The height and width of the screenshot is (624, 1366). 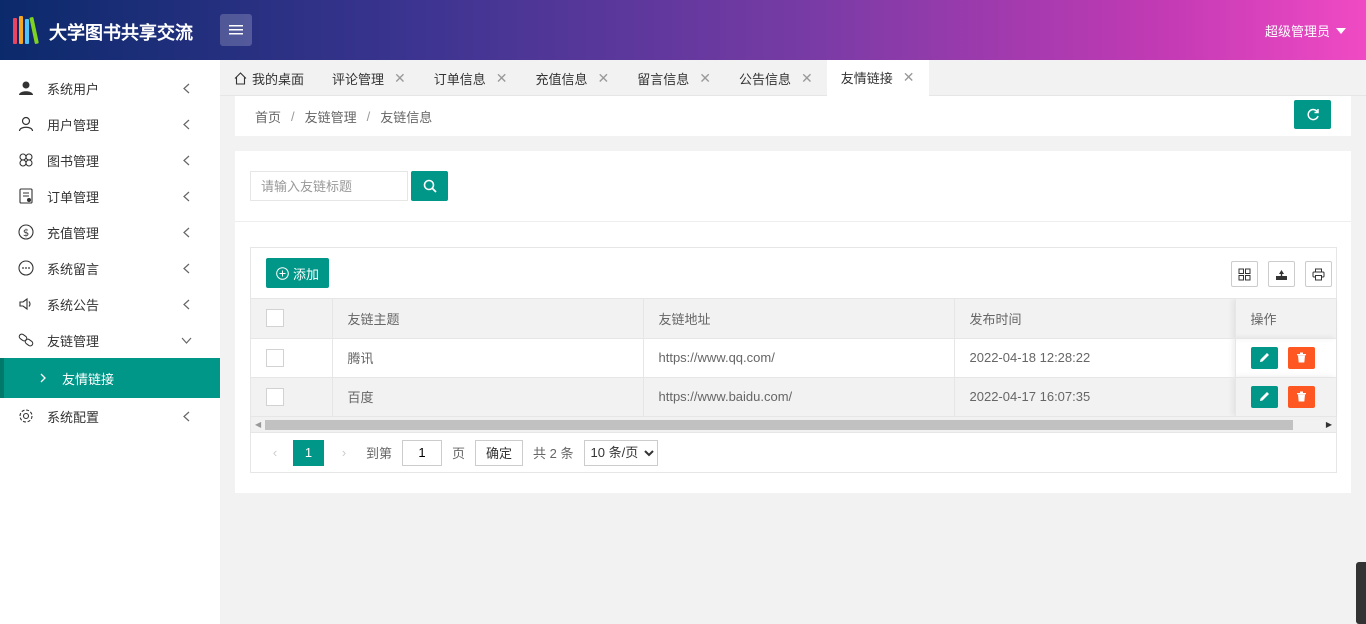 I want to click on tab-friend-links: 友情链接 ✕, so click(x=877, y=78).